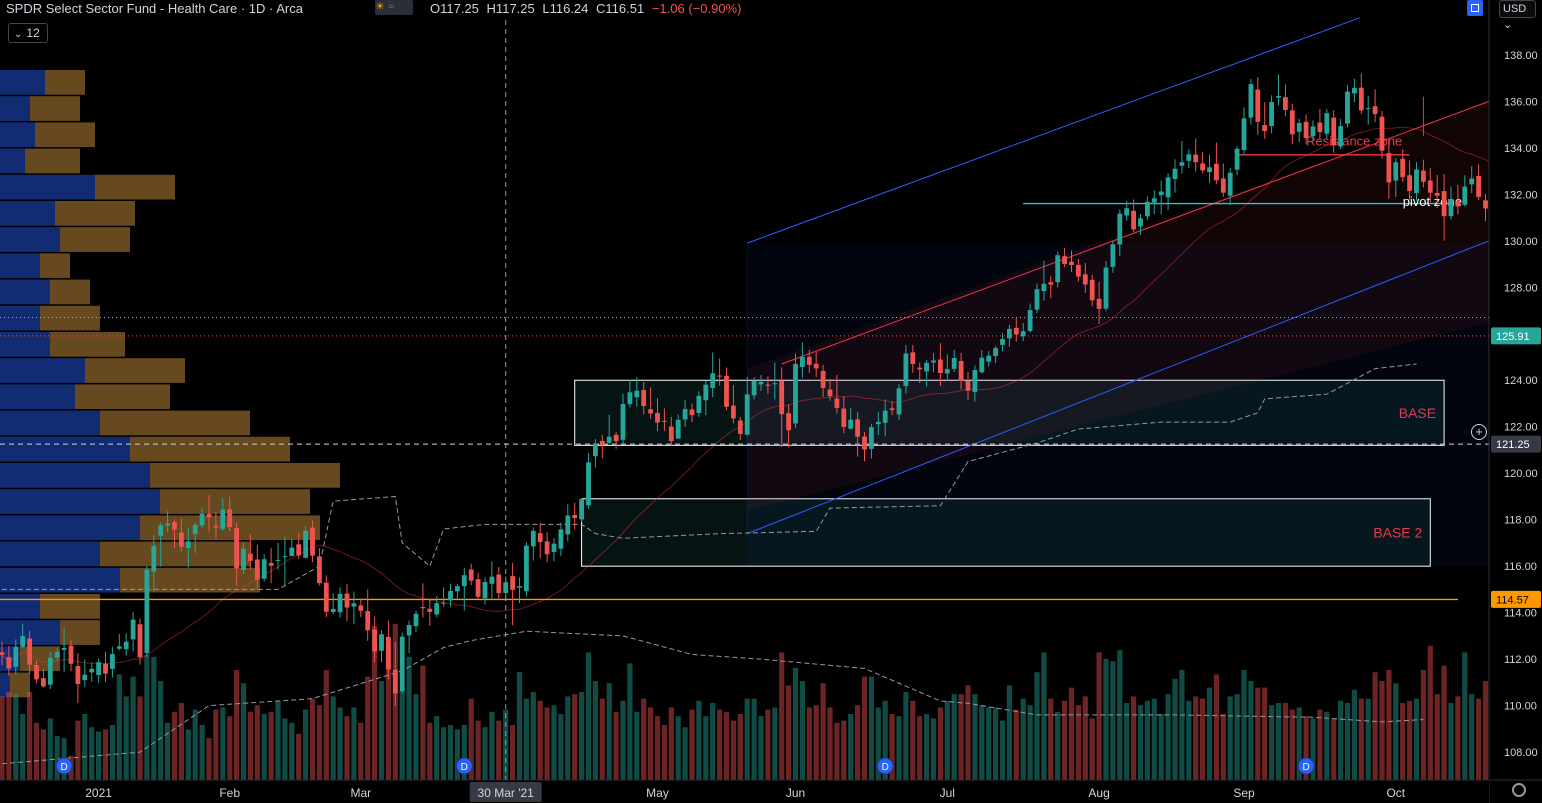  What do you see at coordinates (394, 7) in the screenshot?
I see `weather-icons: ☀ ≈` at bounding box center [394, 7].